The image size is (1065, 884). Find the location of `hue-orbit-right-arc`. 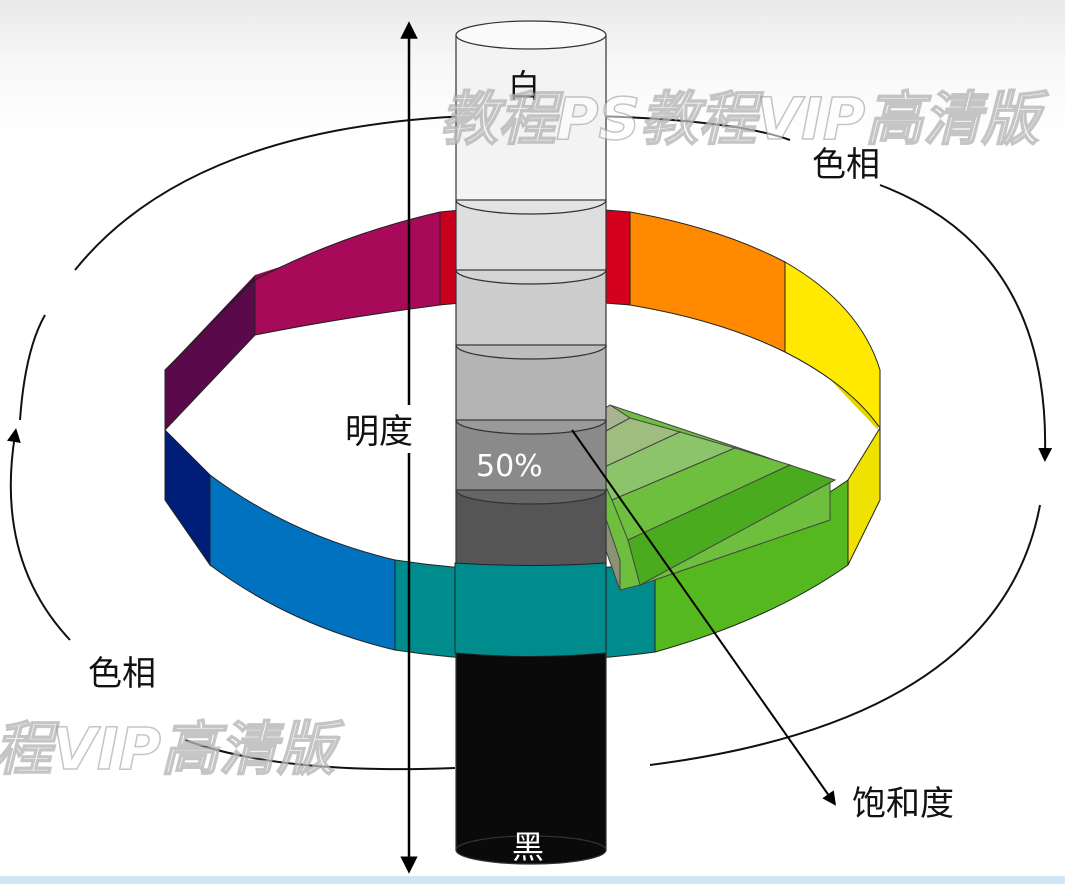

hue-orbit-right-arc is located at coordinates (966, 323).